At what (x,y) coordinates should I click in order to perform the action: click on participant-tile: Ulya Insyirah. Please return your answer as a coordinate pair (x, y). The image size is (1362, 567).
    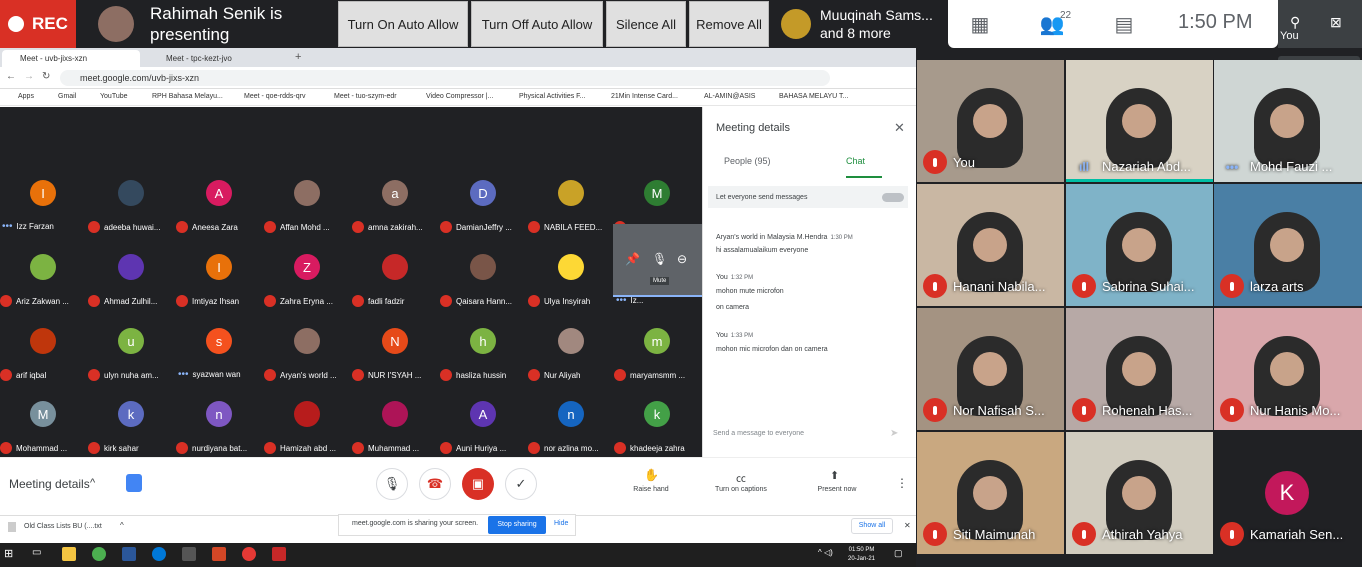
    Looking at the image, I should click on (572, 284).